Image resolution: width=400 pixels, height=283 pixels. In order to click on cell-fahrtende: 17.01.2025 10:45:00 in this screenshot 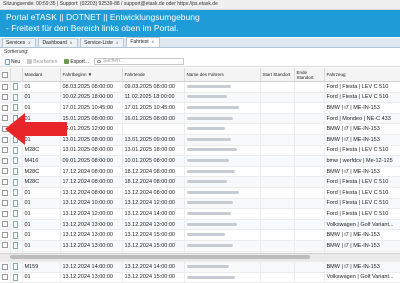, I will do `click(153, 108)`.